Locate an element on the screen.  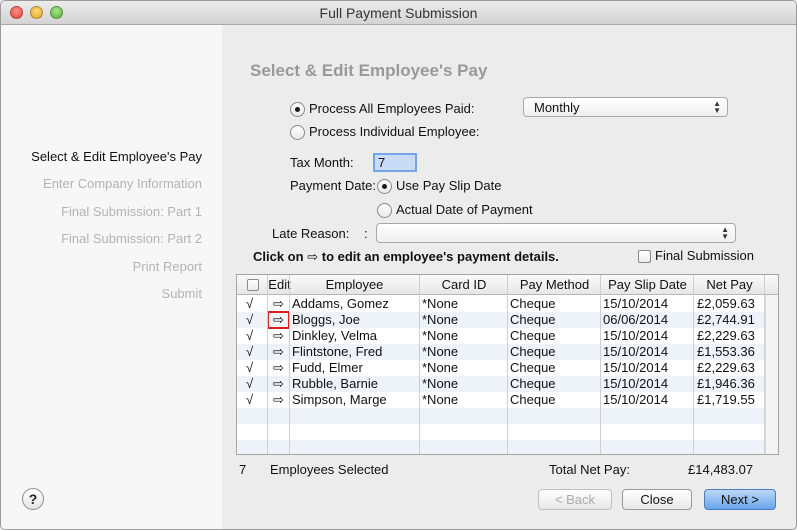
net-pay: £1,946.36 is located at coordinates (726, 383).